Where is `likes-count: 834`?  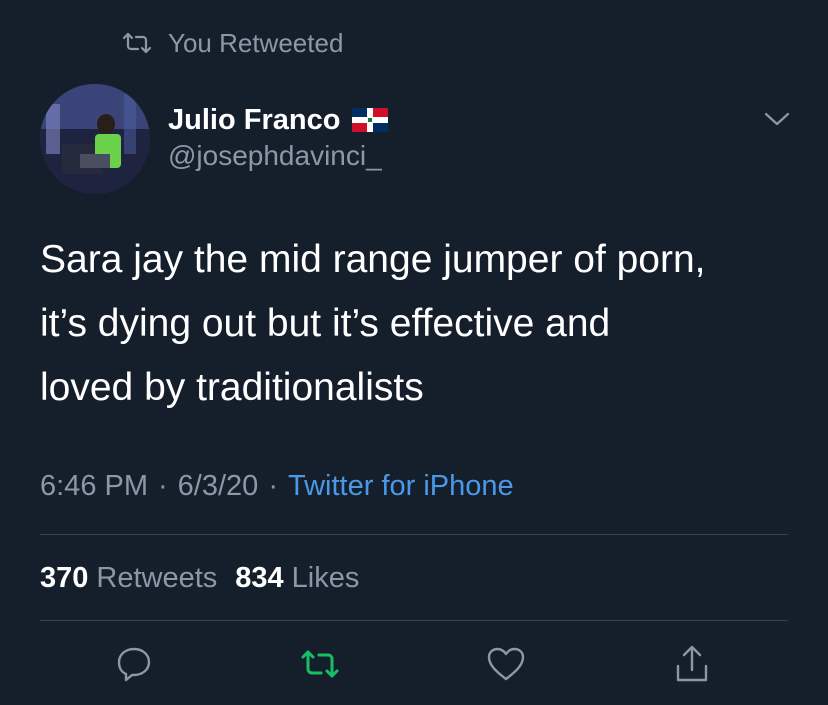
likes-count: 834 is located at coordinates (259, 578).